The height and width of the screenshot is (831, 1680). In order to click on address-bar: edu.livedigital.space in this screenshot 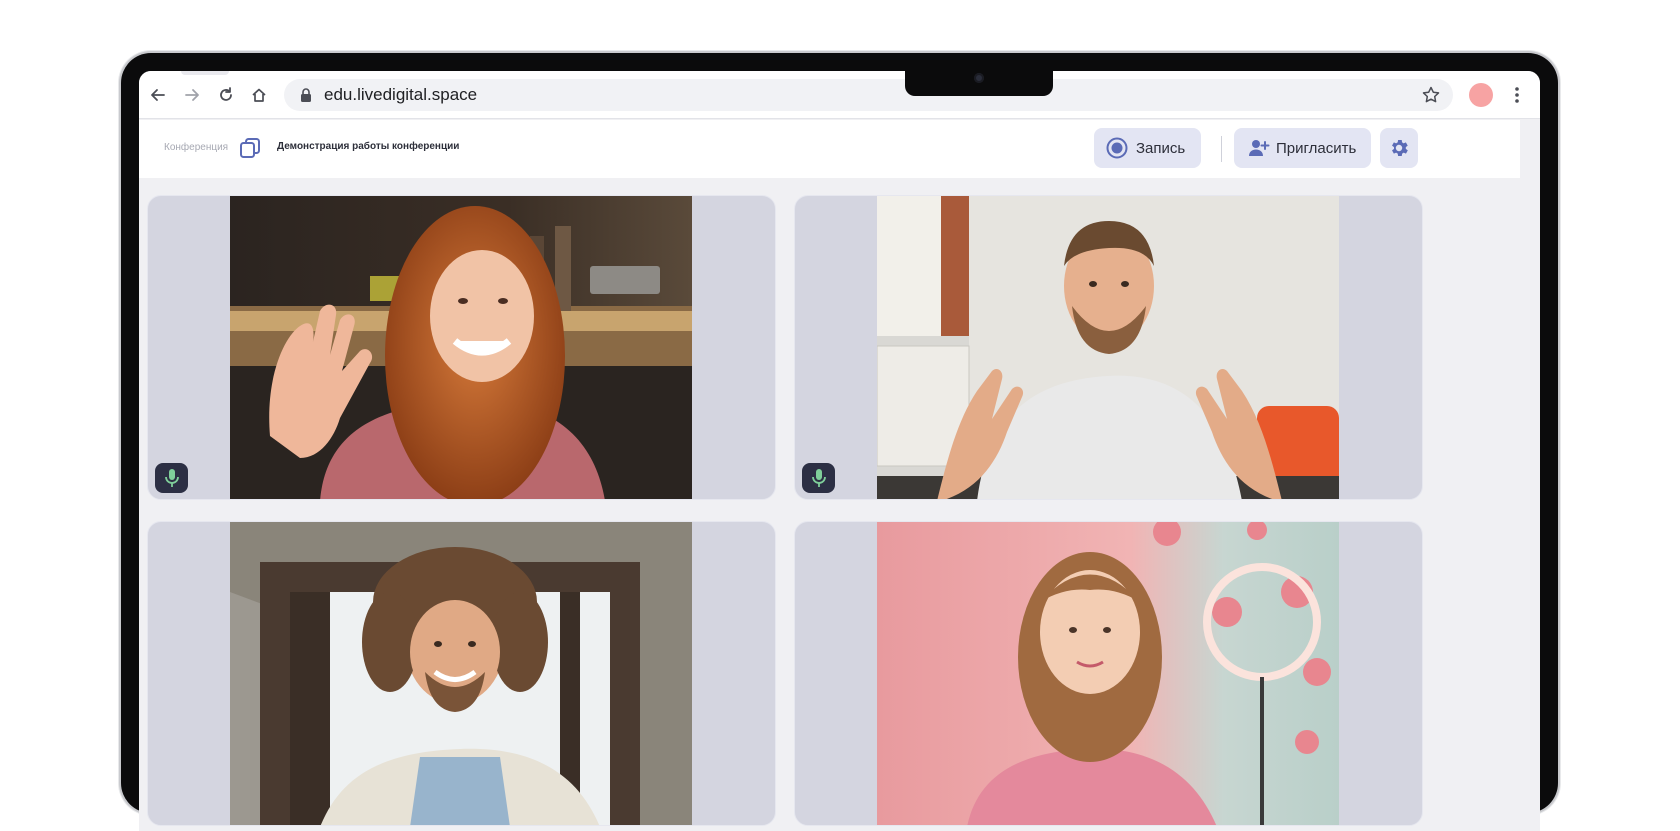, I will do `click(868, 95)`.